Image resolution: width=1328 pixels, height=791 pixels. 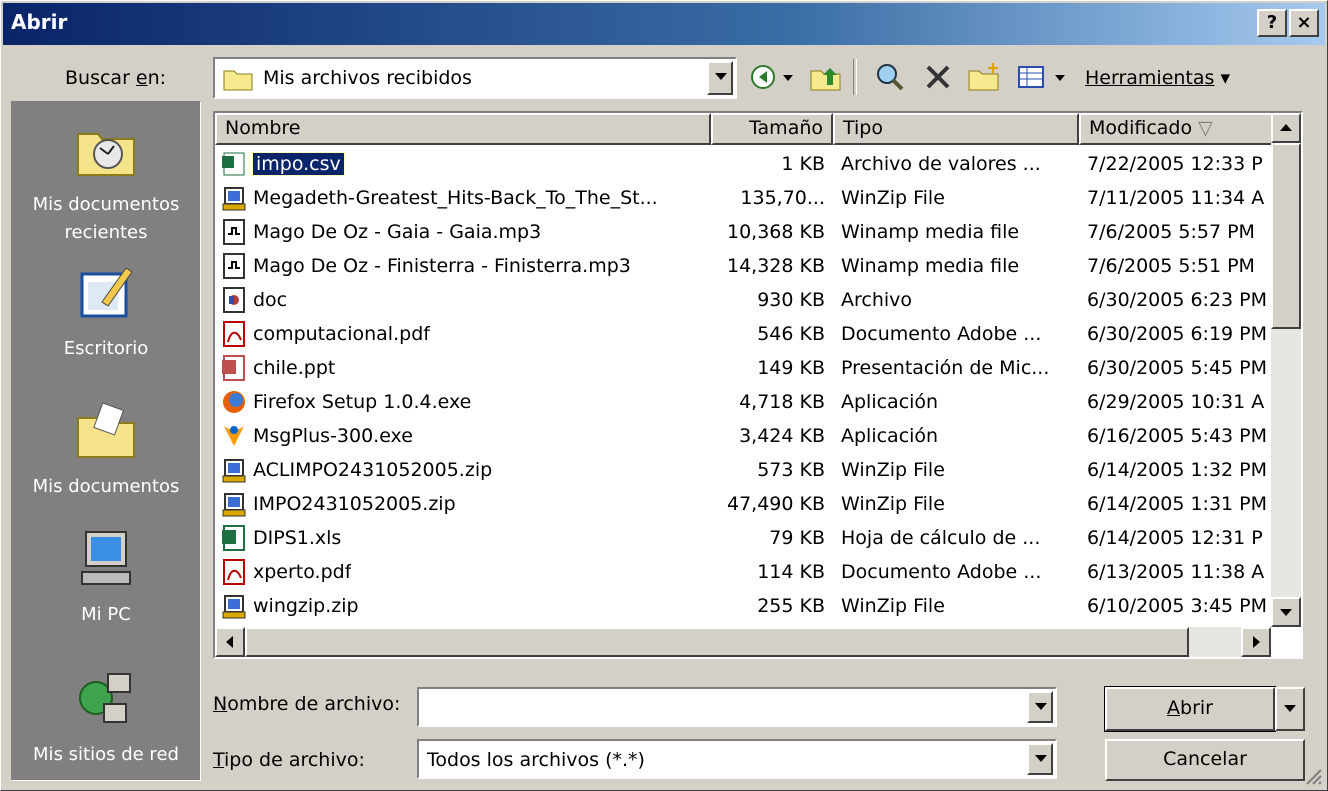 What do you see at coordinates (536, 760) in the screenshot?
I see `filetype-value: Todos los archivos (*.*)` at bounding box center [536, 760].